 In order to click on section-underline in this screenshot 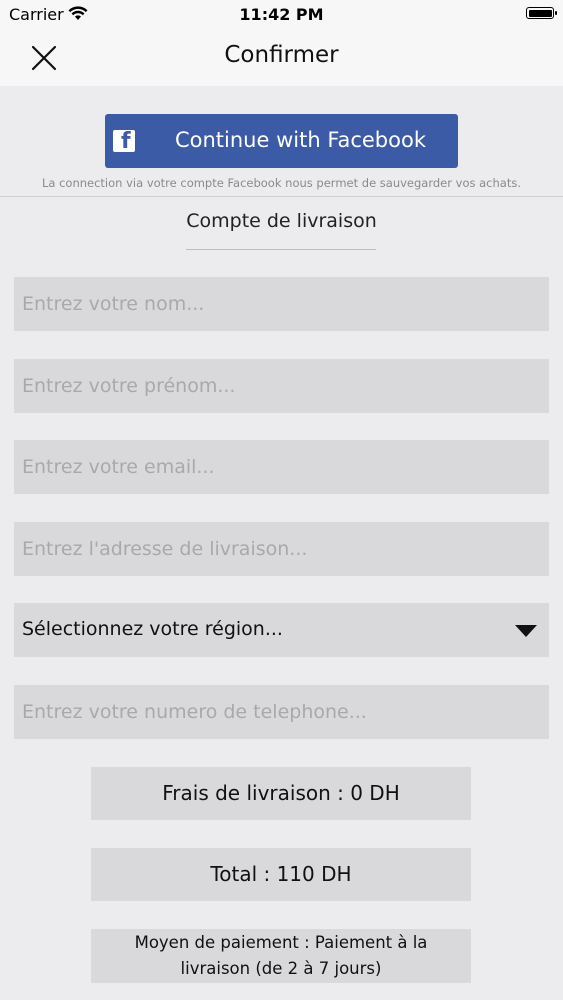, I will do `click(281, 249)`.